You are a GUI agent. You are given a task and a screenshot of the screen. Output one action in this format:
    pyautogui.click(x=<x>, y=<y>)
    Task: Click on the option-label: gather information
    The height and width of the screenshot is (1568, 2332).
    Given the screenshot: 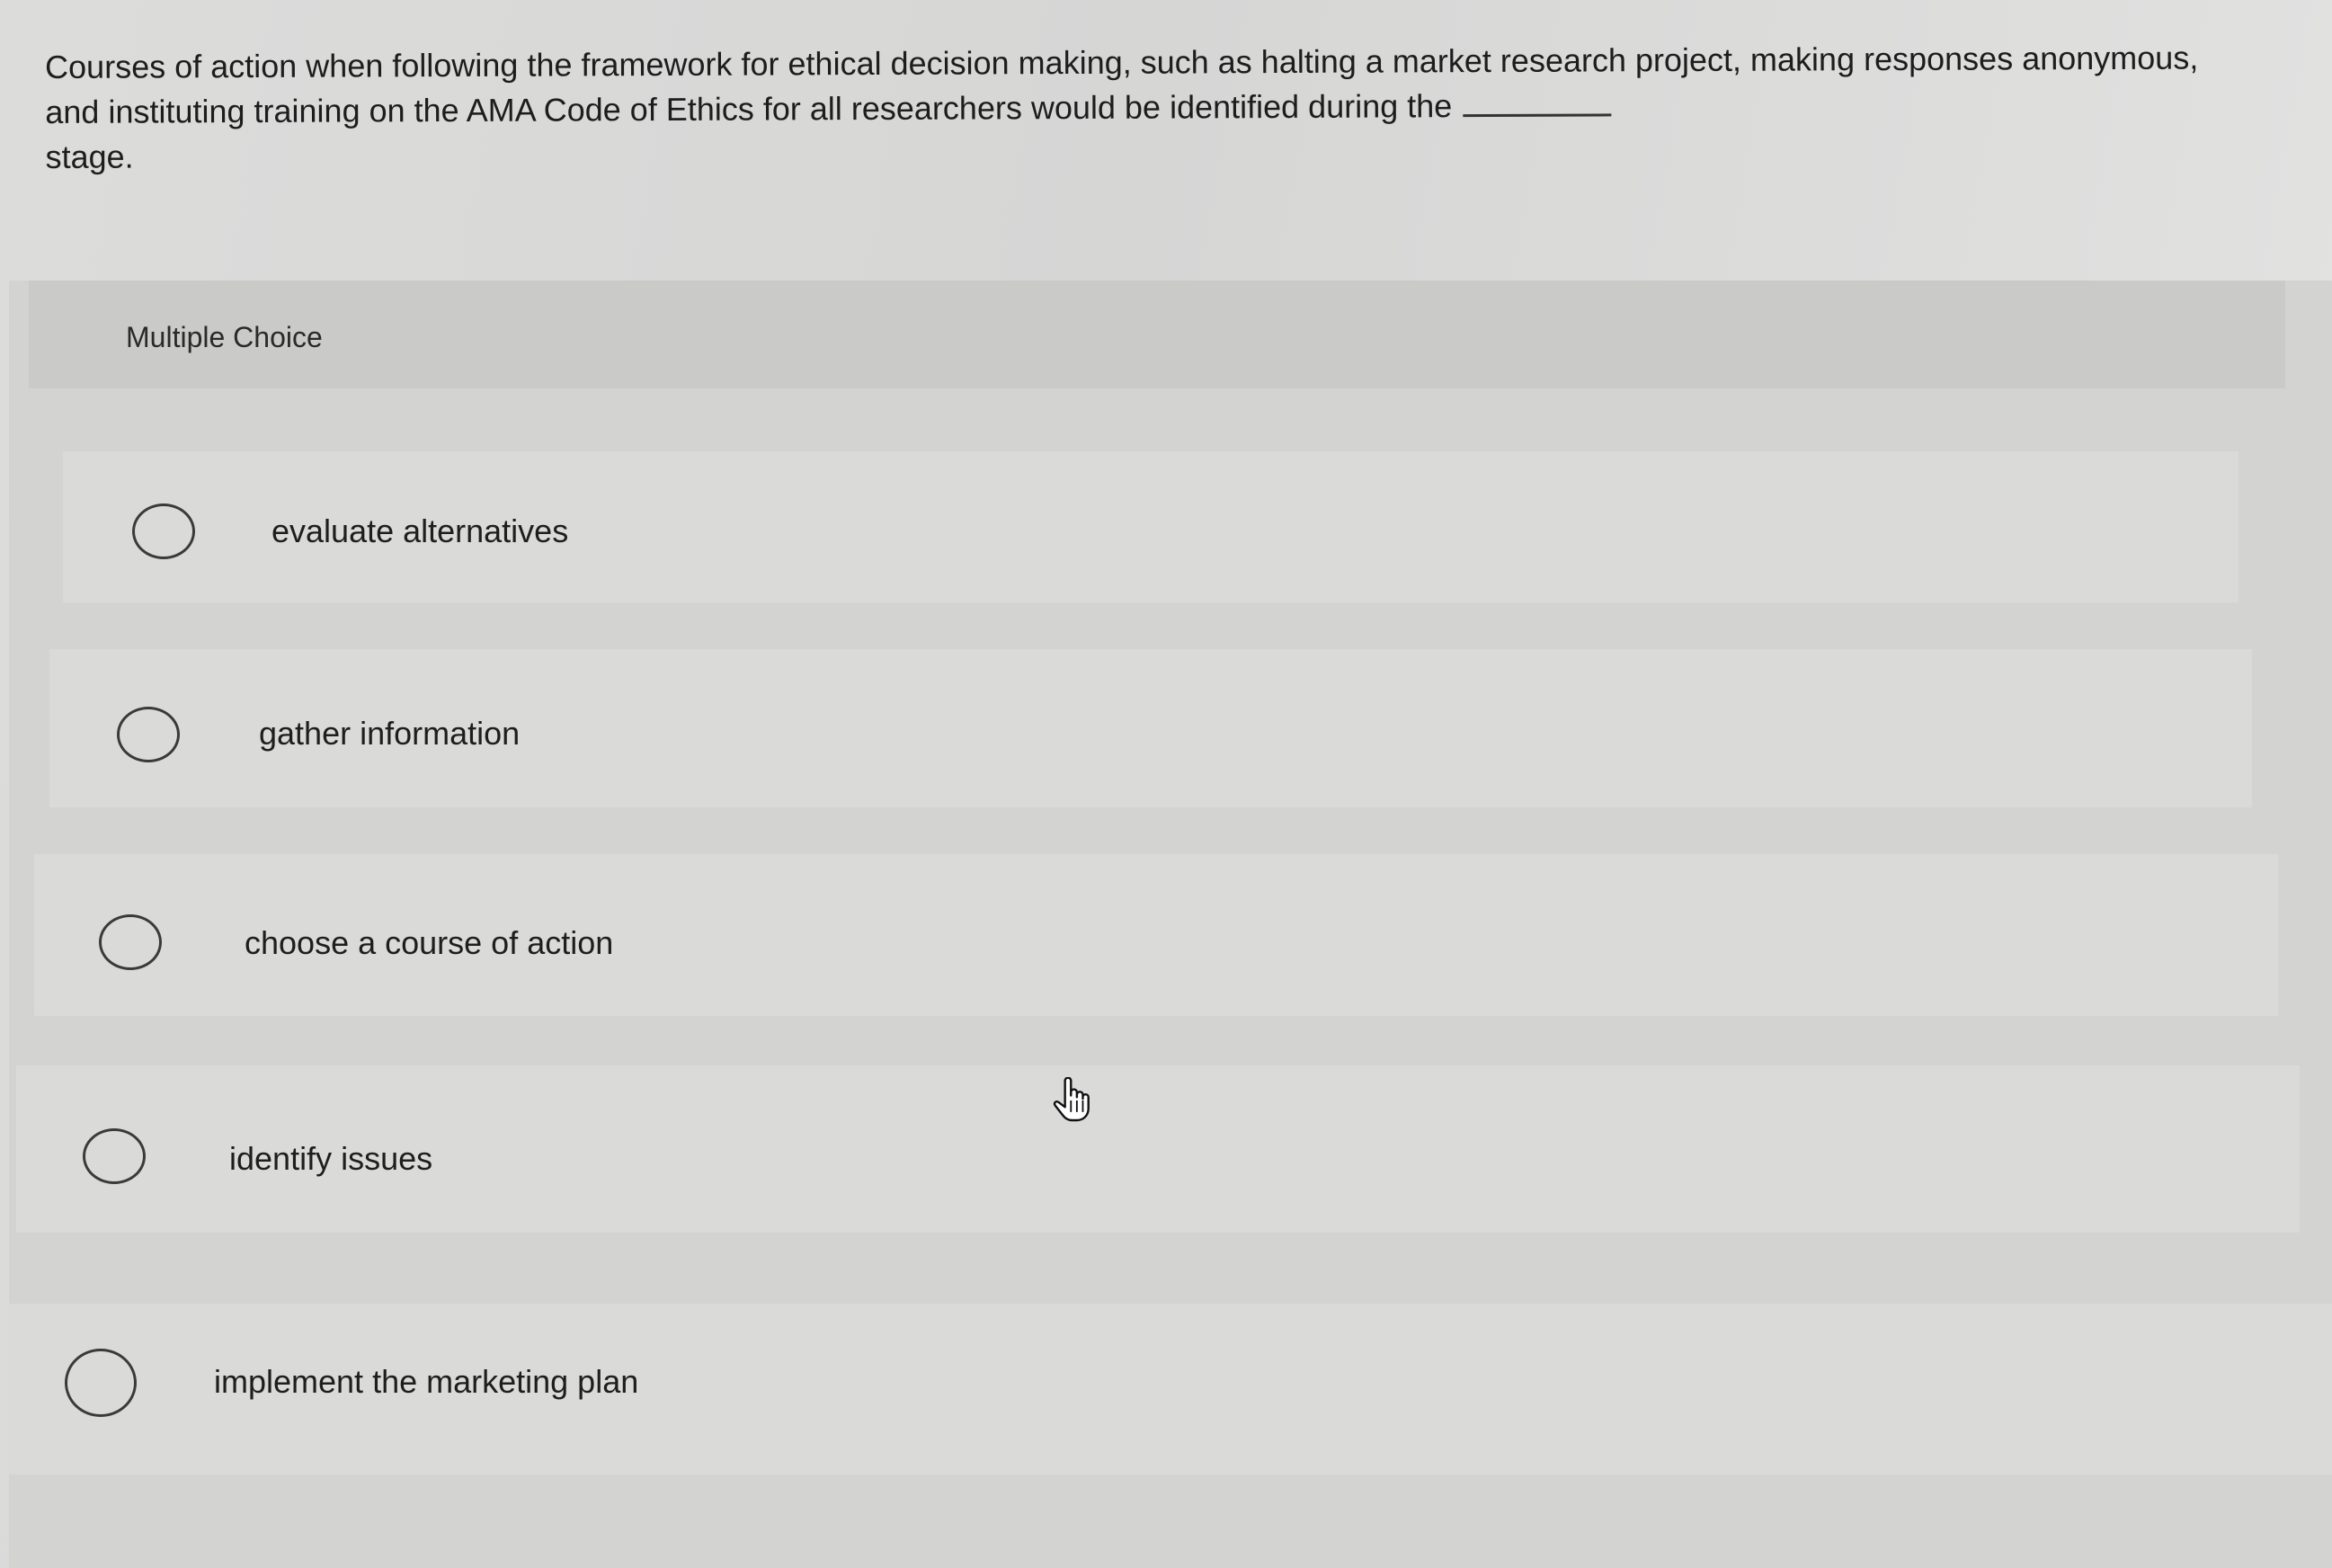 What is the action you would take?
    pyautogui.click(x=390, y=733)
    